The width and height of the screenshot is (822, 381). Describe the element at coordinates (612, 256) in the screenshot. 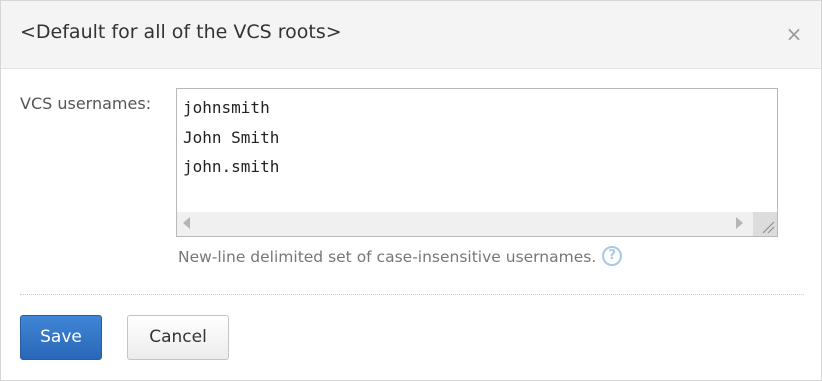

I see `help-icon: ?` at that location.